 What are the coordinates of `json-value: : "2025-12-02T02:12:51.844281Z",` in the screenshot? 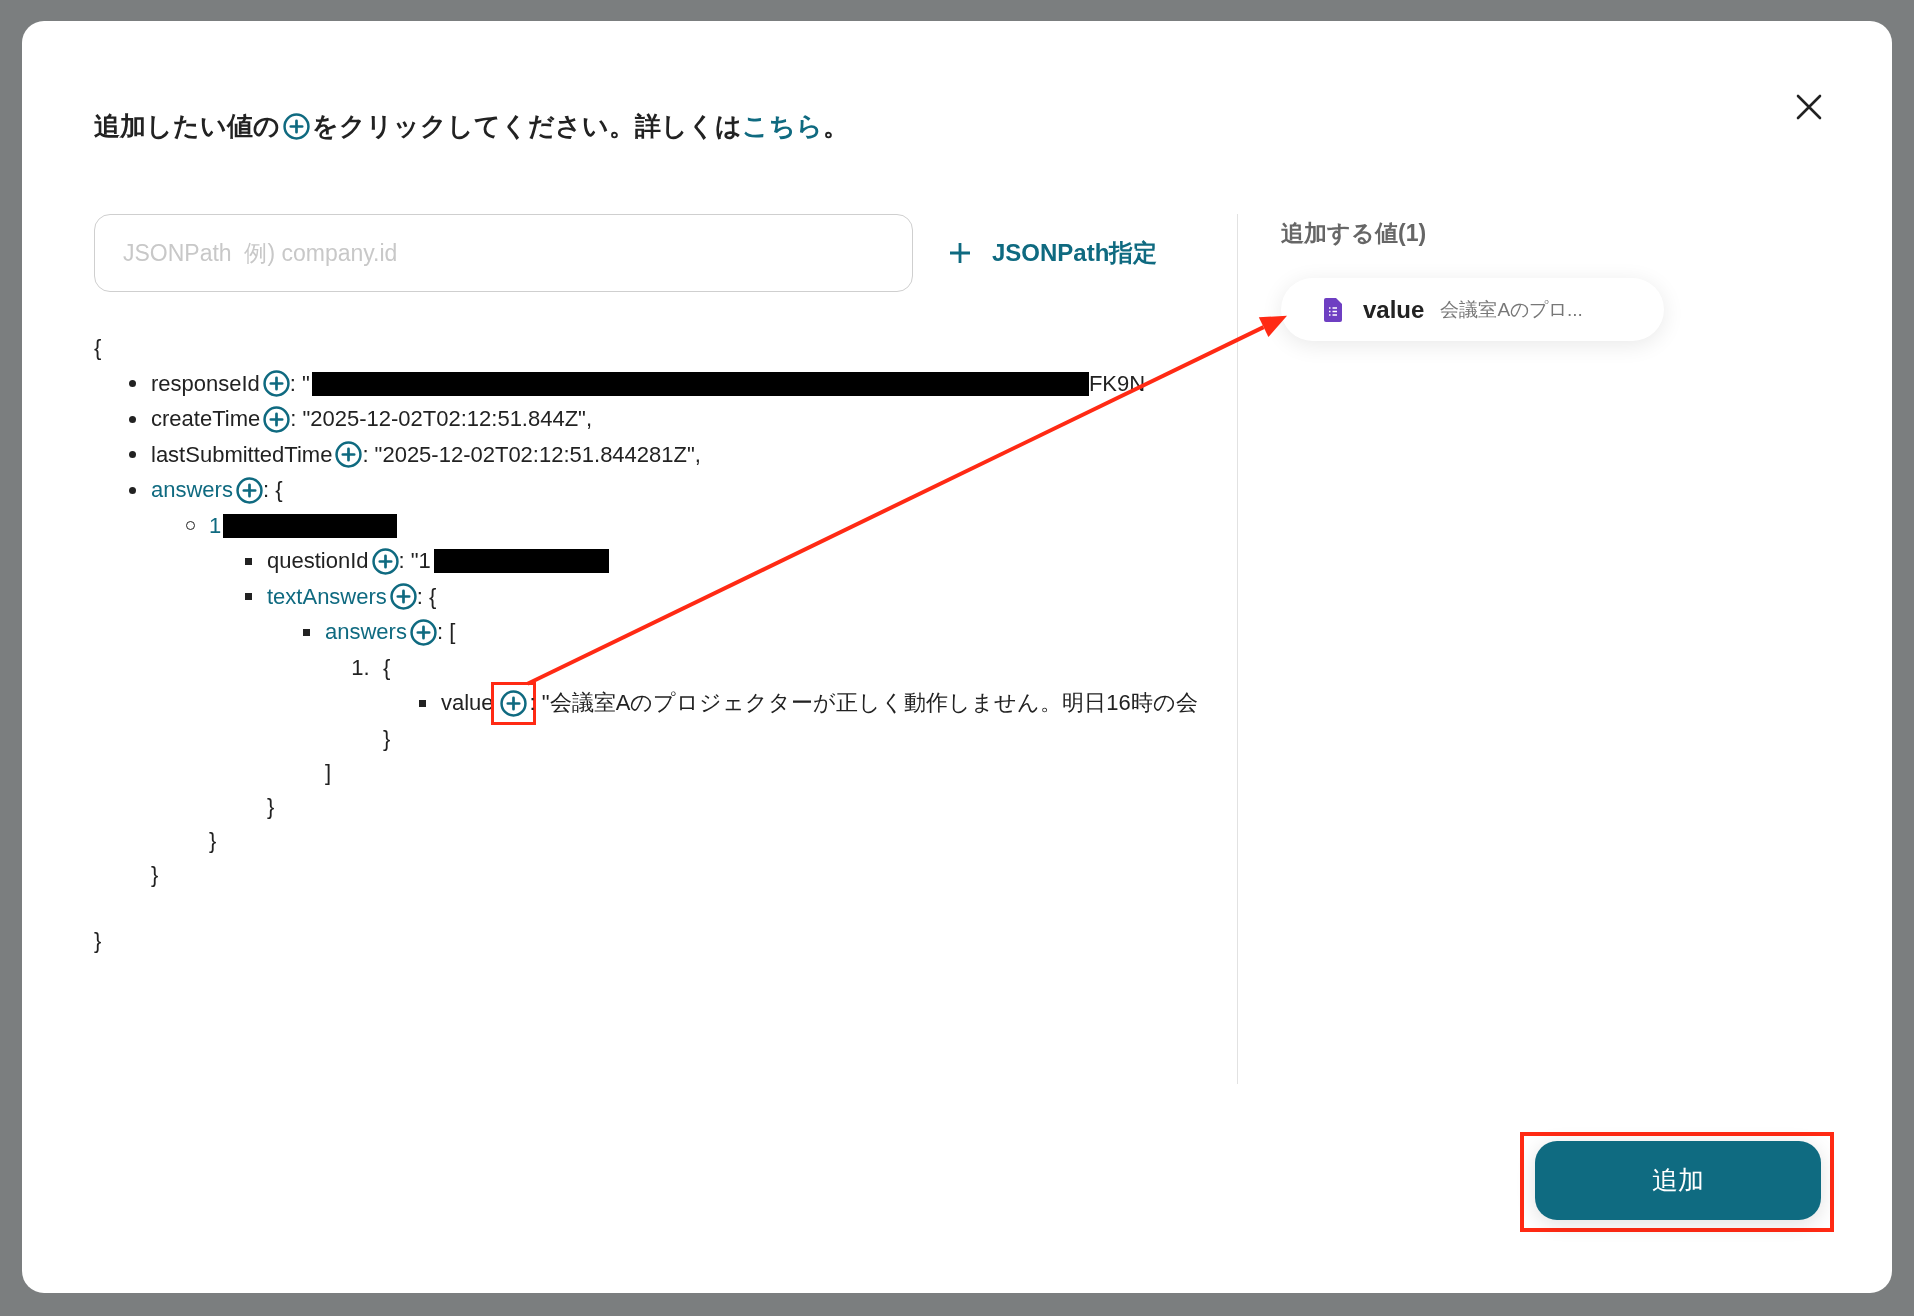 It's located at (531, 454).